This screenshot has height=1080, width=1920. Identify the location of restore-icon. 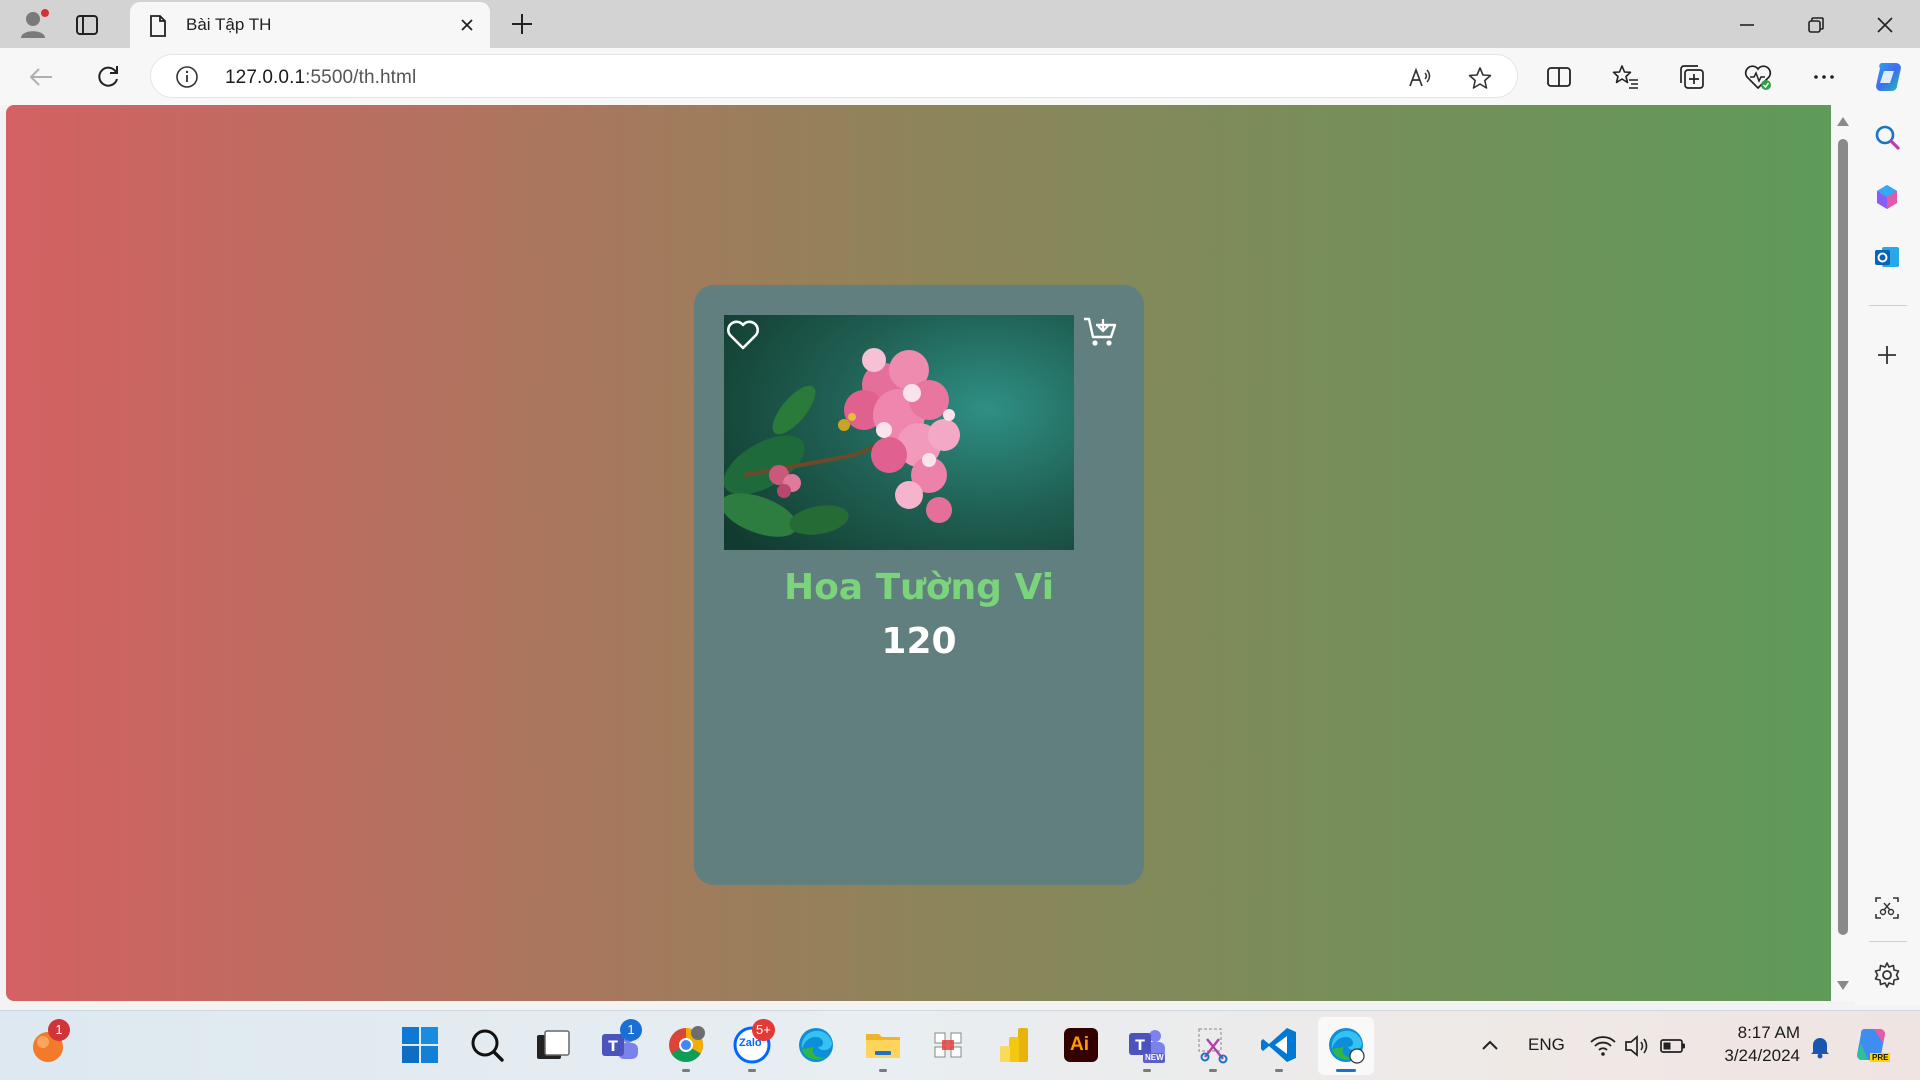
(1816, 25).